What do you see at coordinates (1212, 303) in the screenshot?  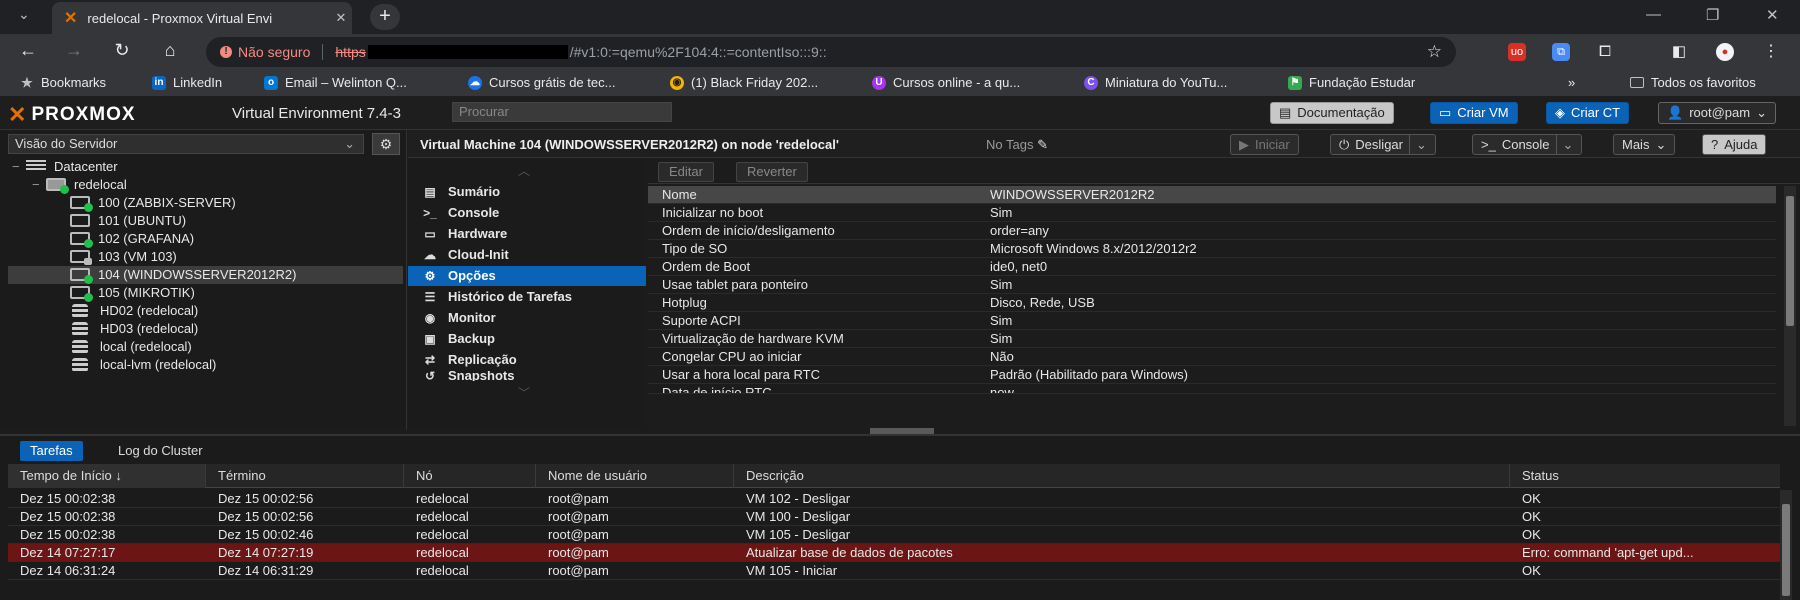 I see `options-row: Hotplug Disco, Rede, USB` at bounding box center [1212, 303].